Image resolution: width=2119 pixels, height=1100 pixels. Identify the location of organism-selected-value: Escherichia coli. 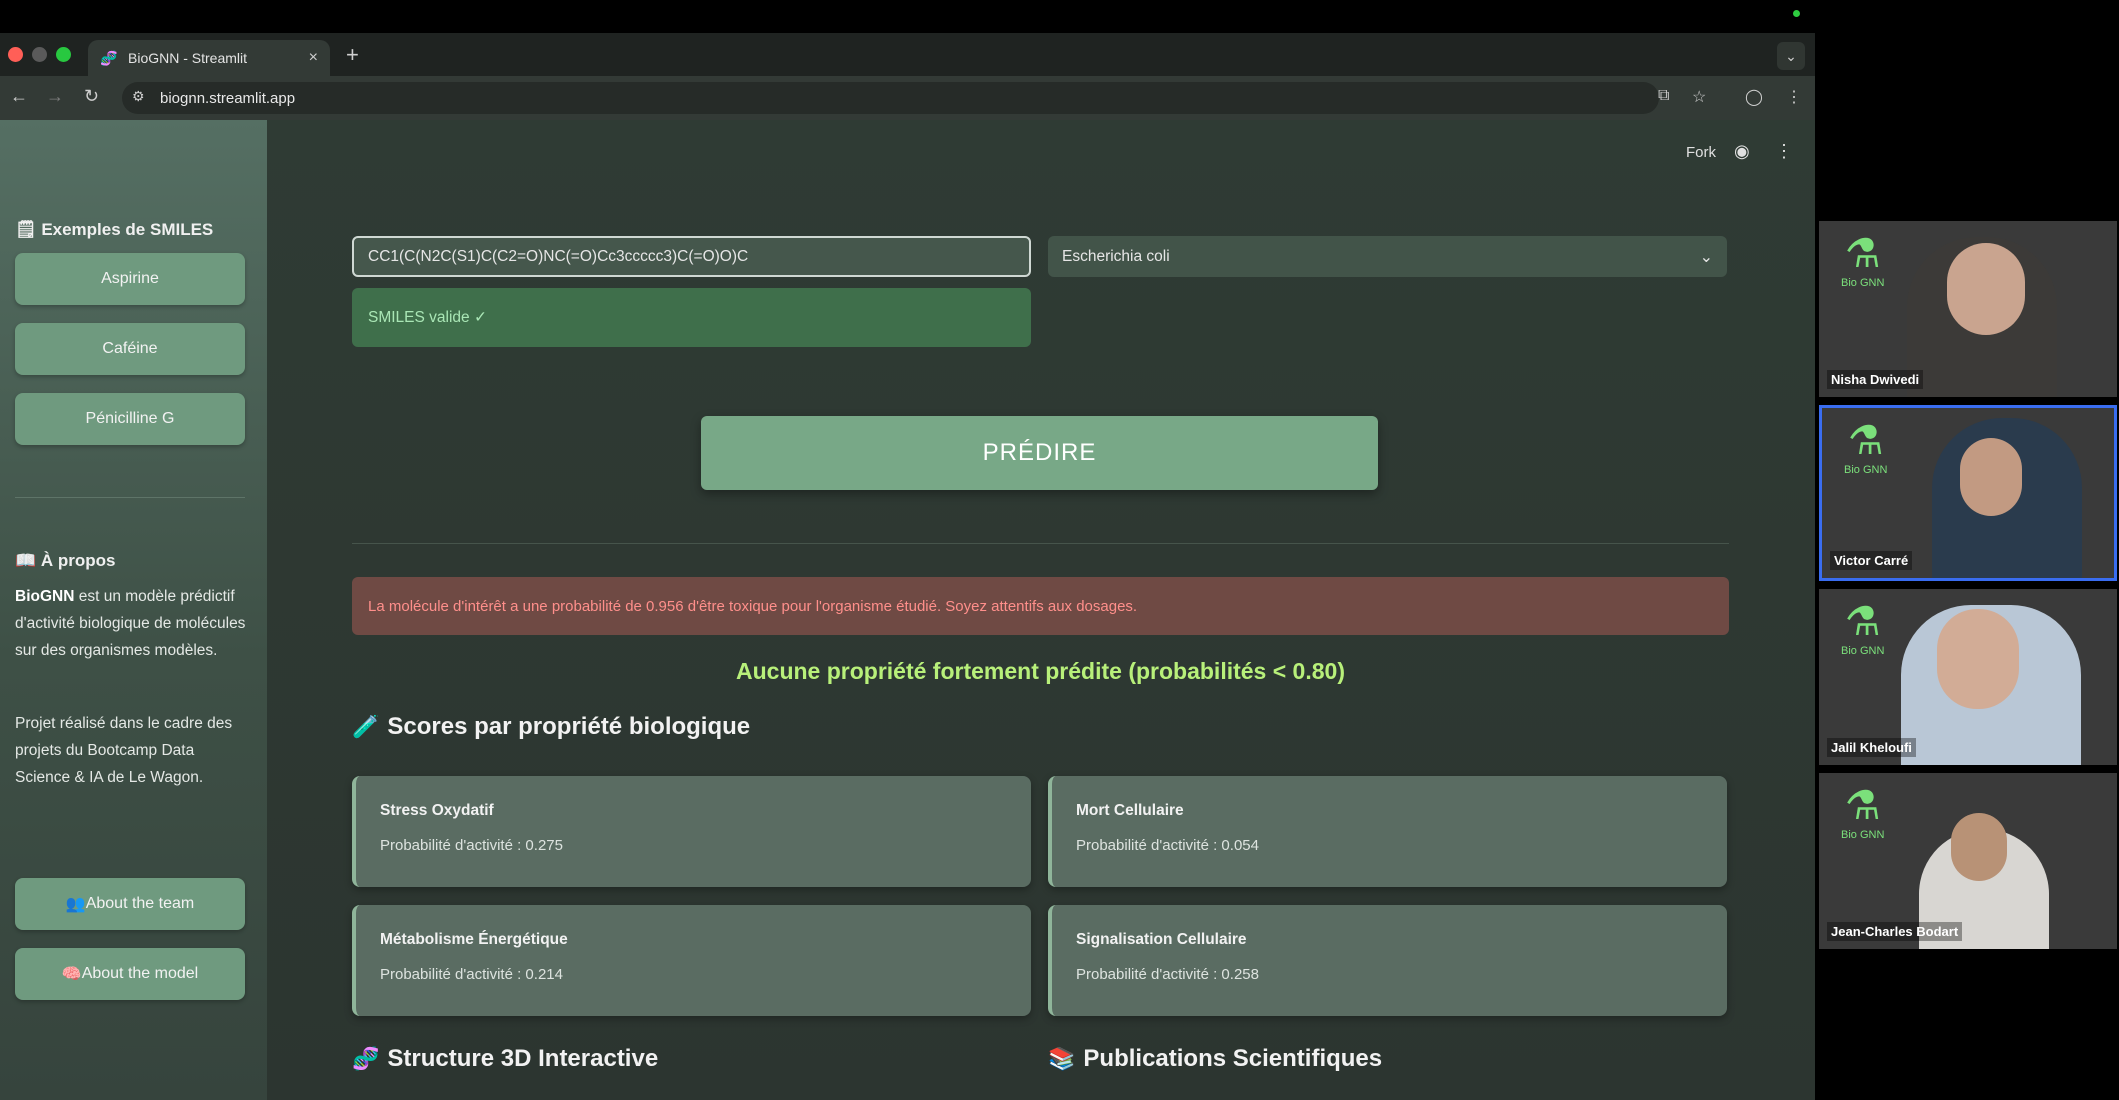
(1116, 256).